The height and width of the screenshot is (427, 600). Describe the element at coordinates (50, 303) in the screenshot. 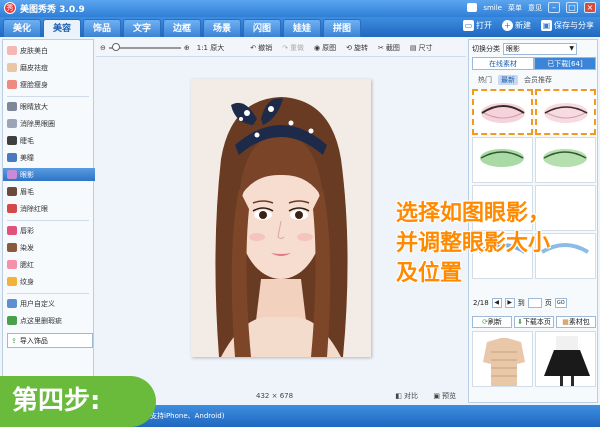

I see `sidebar-item: 用户自定义` at that location.